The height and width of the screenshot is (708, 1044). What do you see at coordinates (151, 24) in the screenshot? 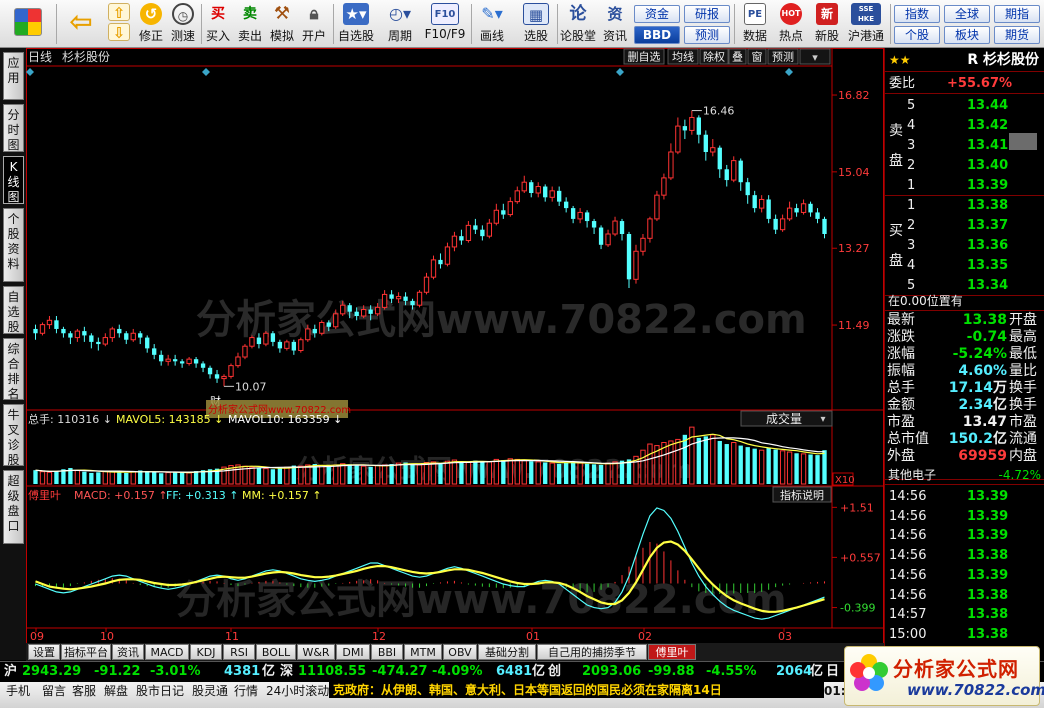
I see `correction-button: ↺ 修正` at bounding box center [151, 24].